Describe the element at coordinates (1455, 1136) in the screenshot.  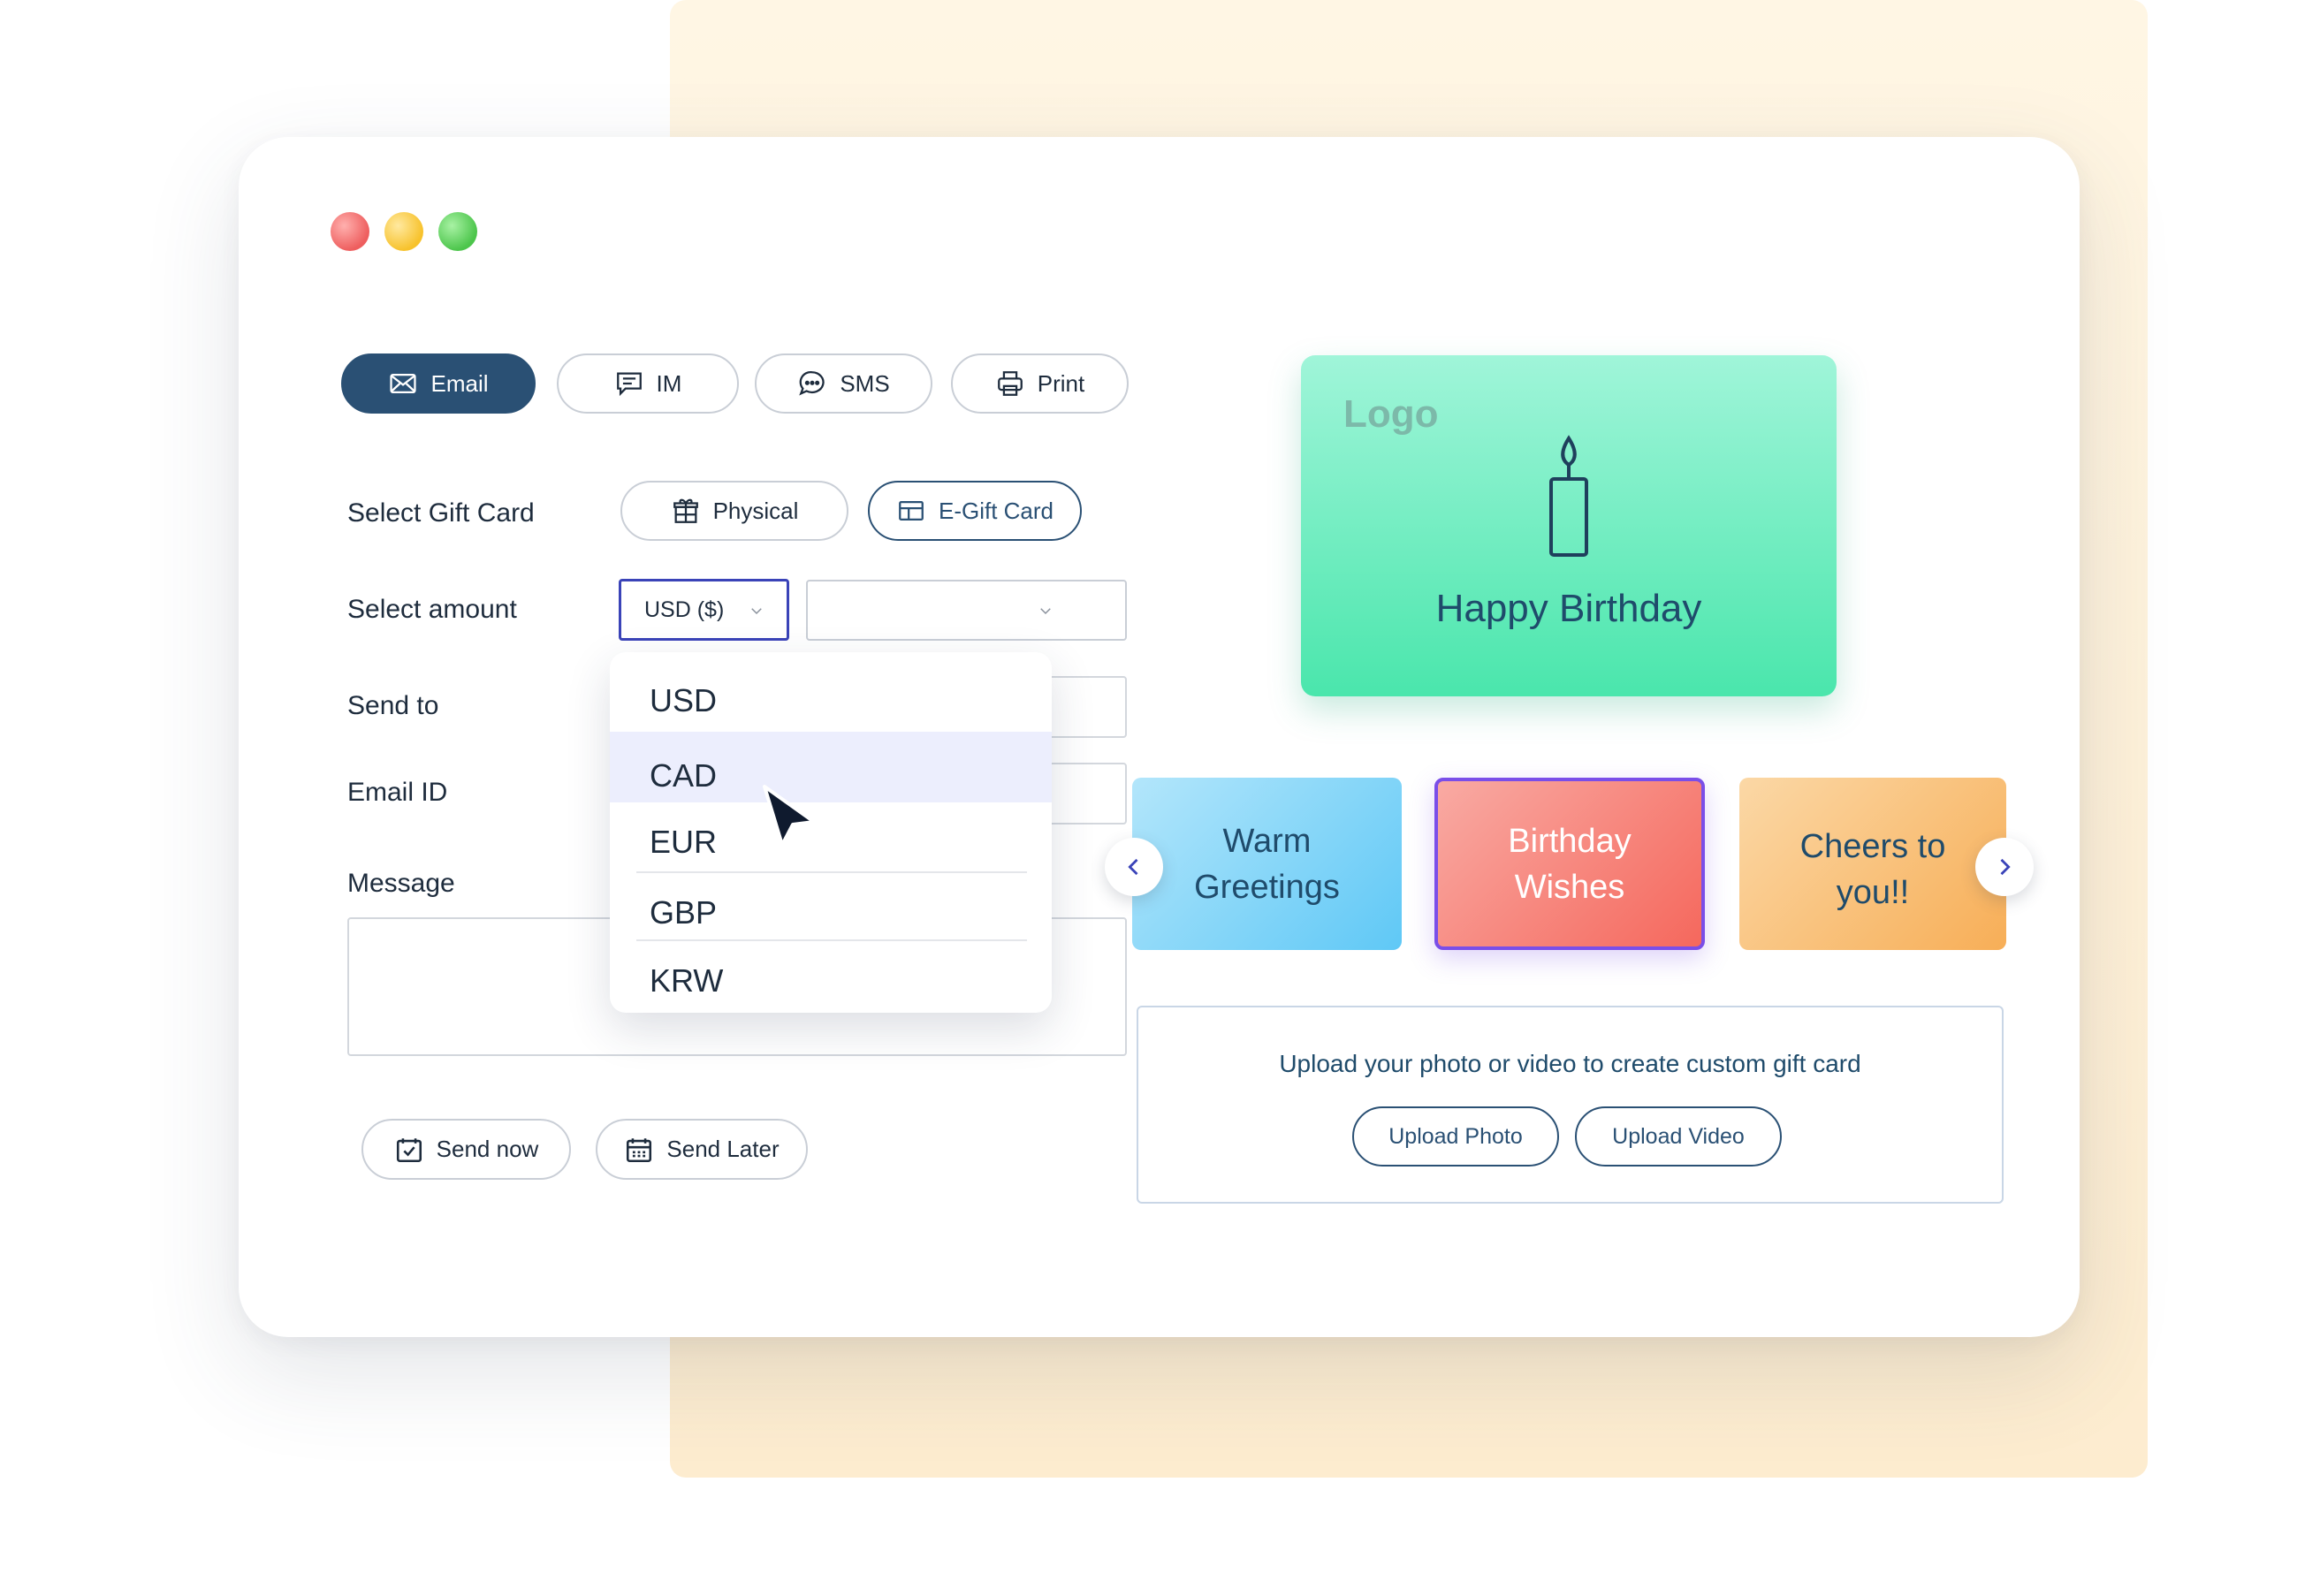
I see `upload-photo-button: Upload Photo` at that location.